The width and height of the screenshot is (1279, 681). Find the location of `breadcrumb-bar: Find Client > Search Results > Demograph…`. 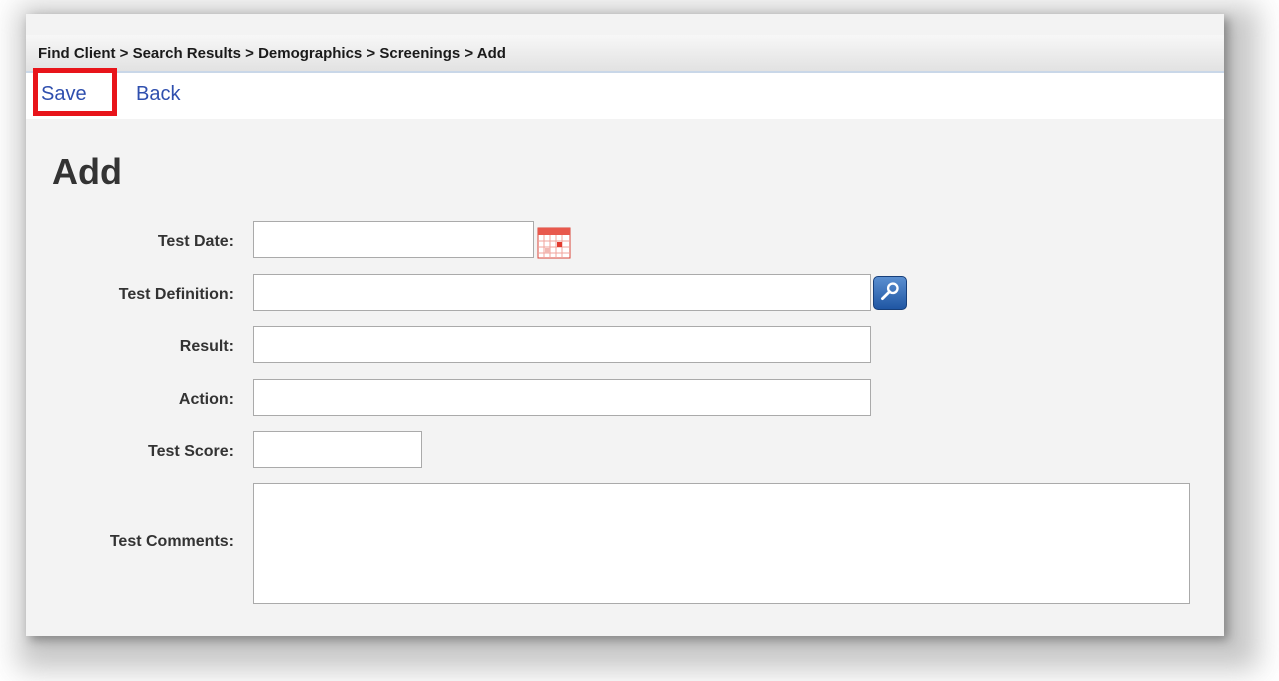

breadcrumb-bar: Find Client > Search Results > Demograph… is located at coordinates (625, 54).